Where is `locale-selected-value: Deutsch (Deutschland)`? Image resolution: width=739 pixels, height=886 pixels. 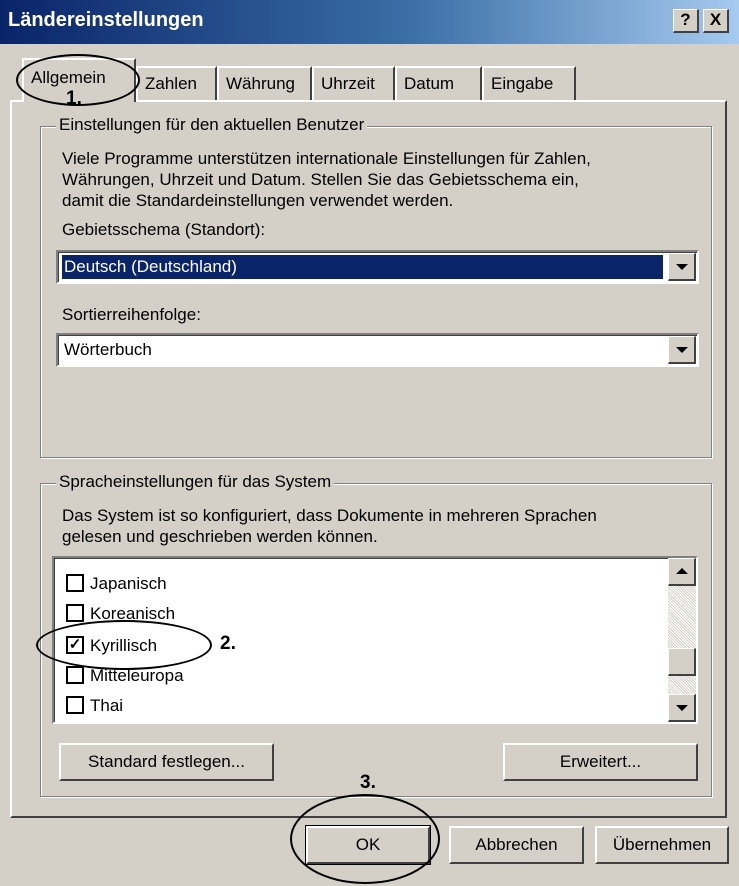
locale-selected-value: Deutsch (Deutschland) is located at coordinates (362, 267).